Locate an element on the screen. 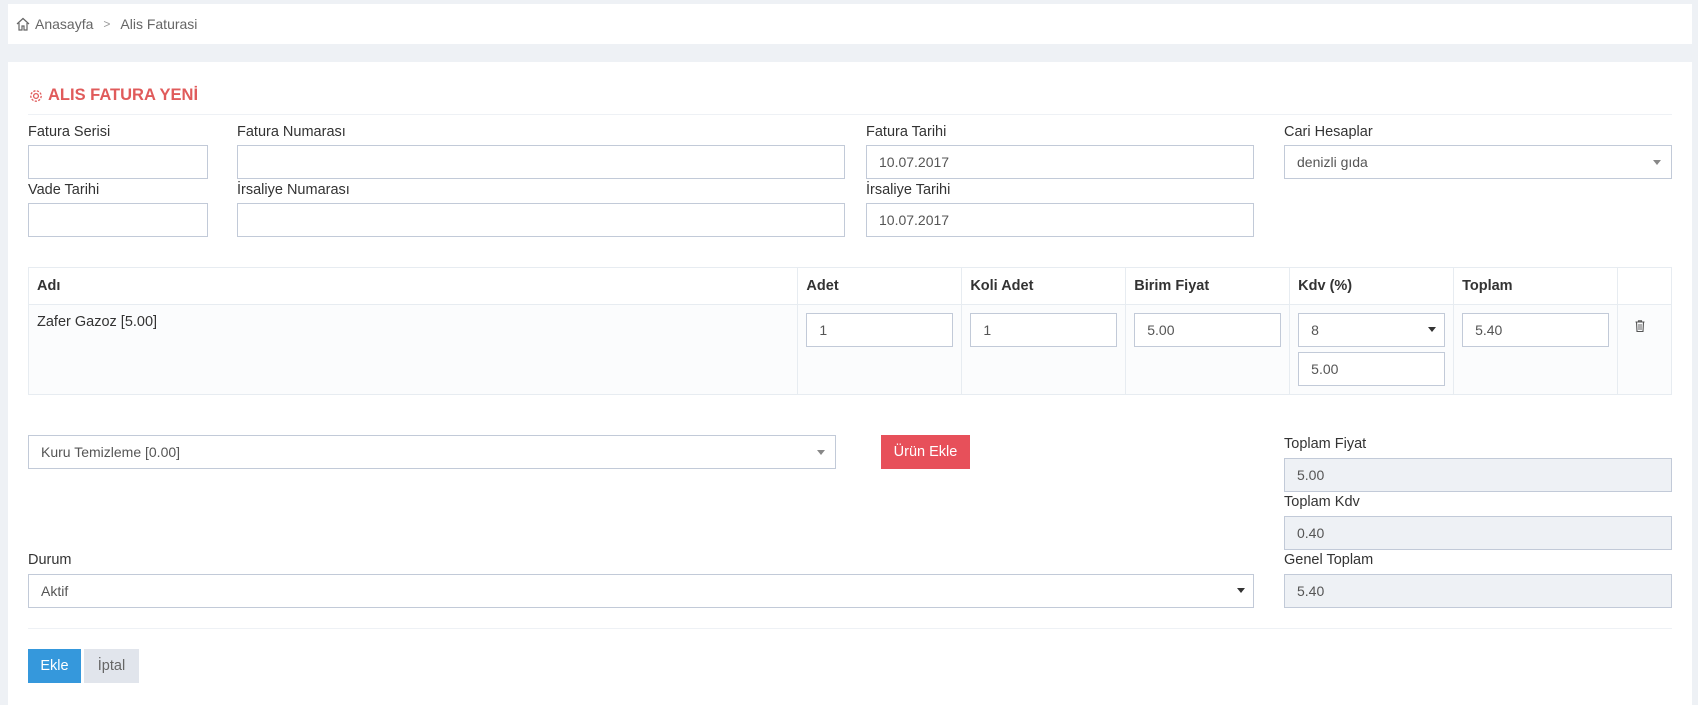 The image size is (1698, 705). kdv-amount-input: 5.00 is located at coordinates (1372, 369).